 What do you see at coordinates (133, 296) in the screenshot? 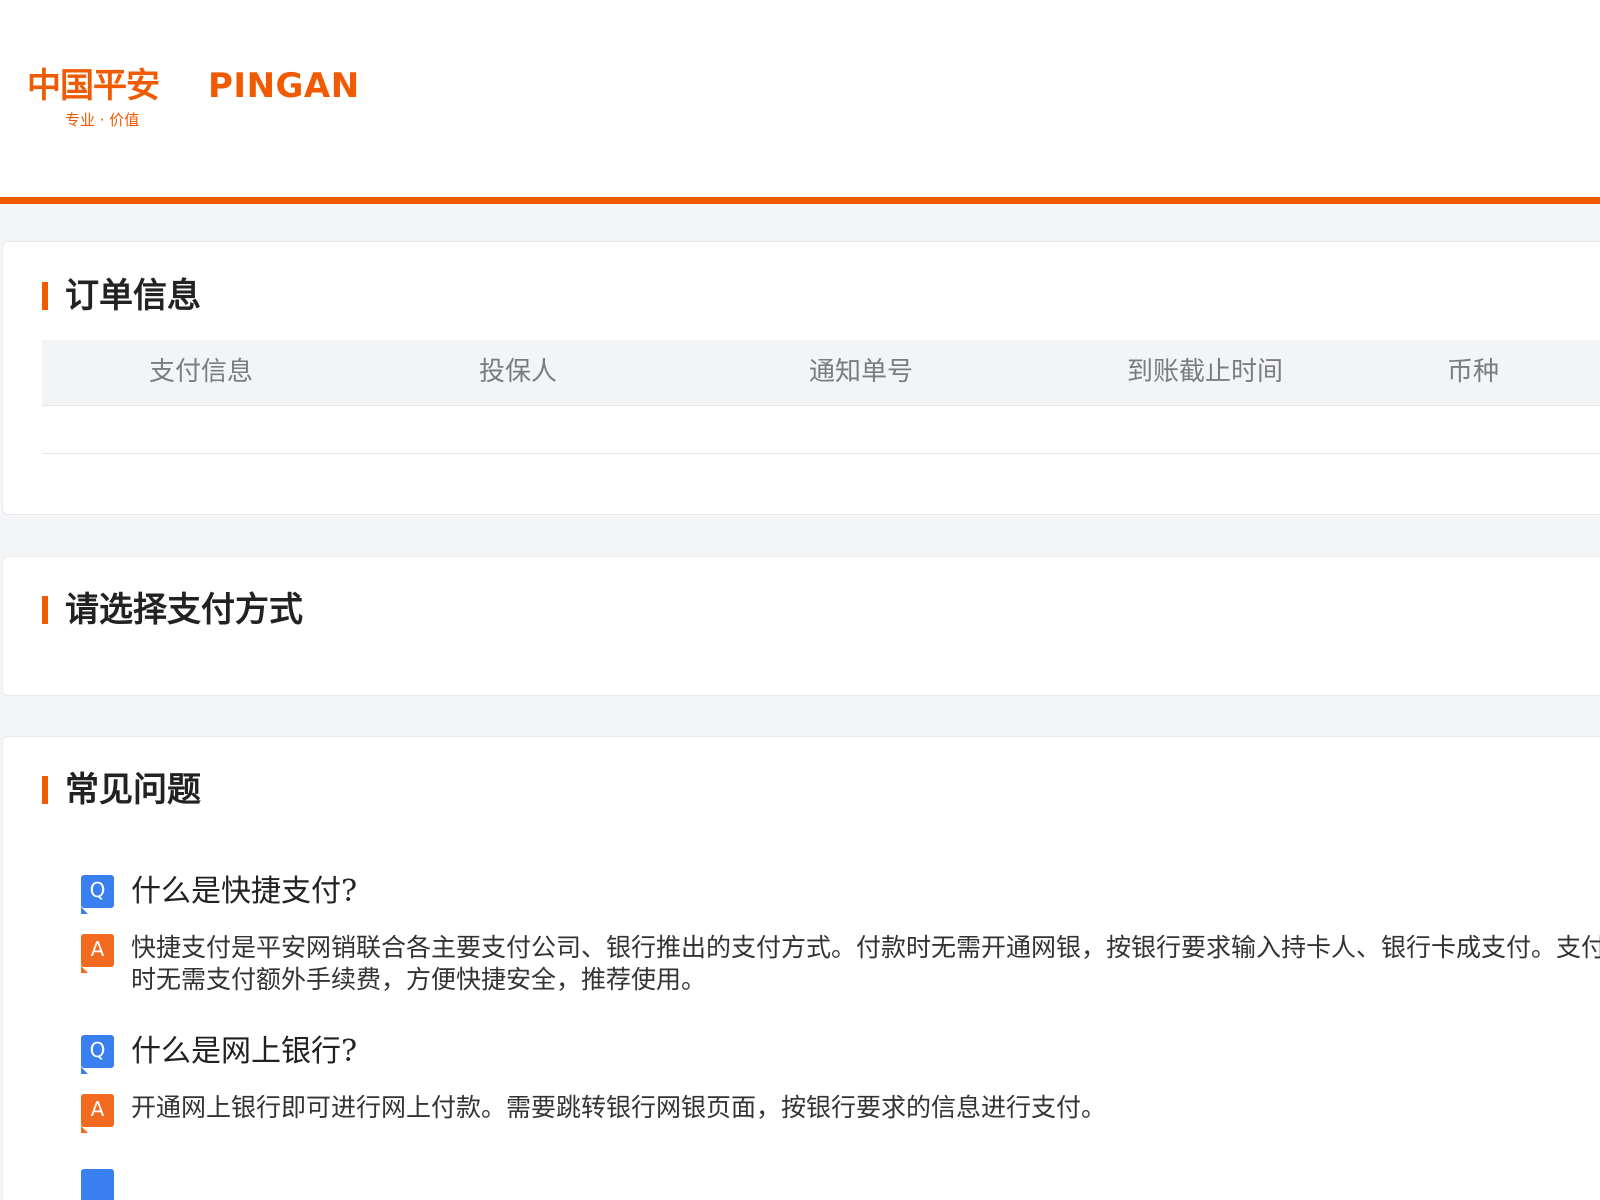
I see `order-info-title: 订单信息` at bounding box center [133, 296].